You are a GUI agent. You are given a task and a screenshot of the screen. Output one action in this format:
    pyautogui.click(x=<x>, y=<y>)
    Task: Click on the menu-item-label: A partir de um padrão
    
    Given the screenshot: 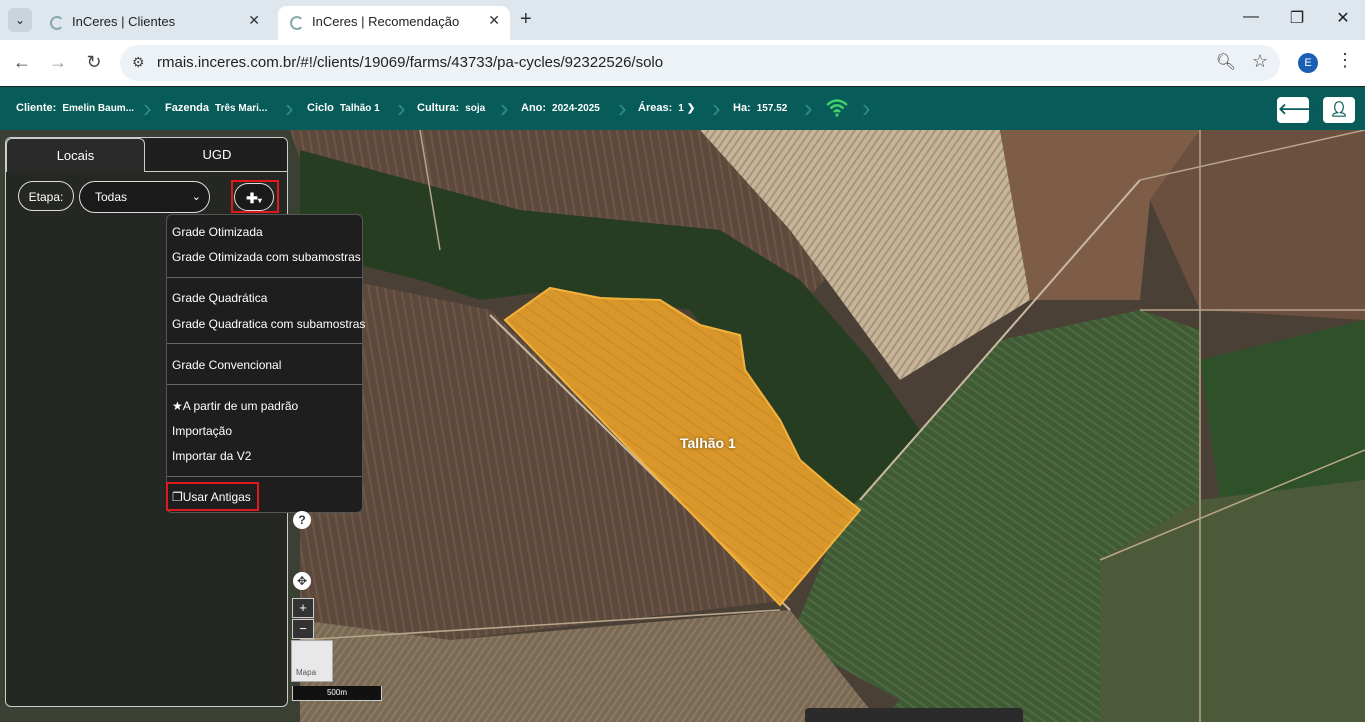 What is the action you would take?
    pyautogui.click(x=240, y=406)
    